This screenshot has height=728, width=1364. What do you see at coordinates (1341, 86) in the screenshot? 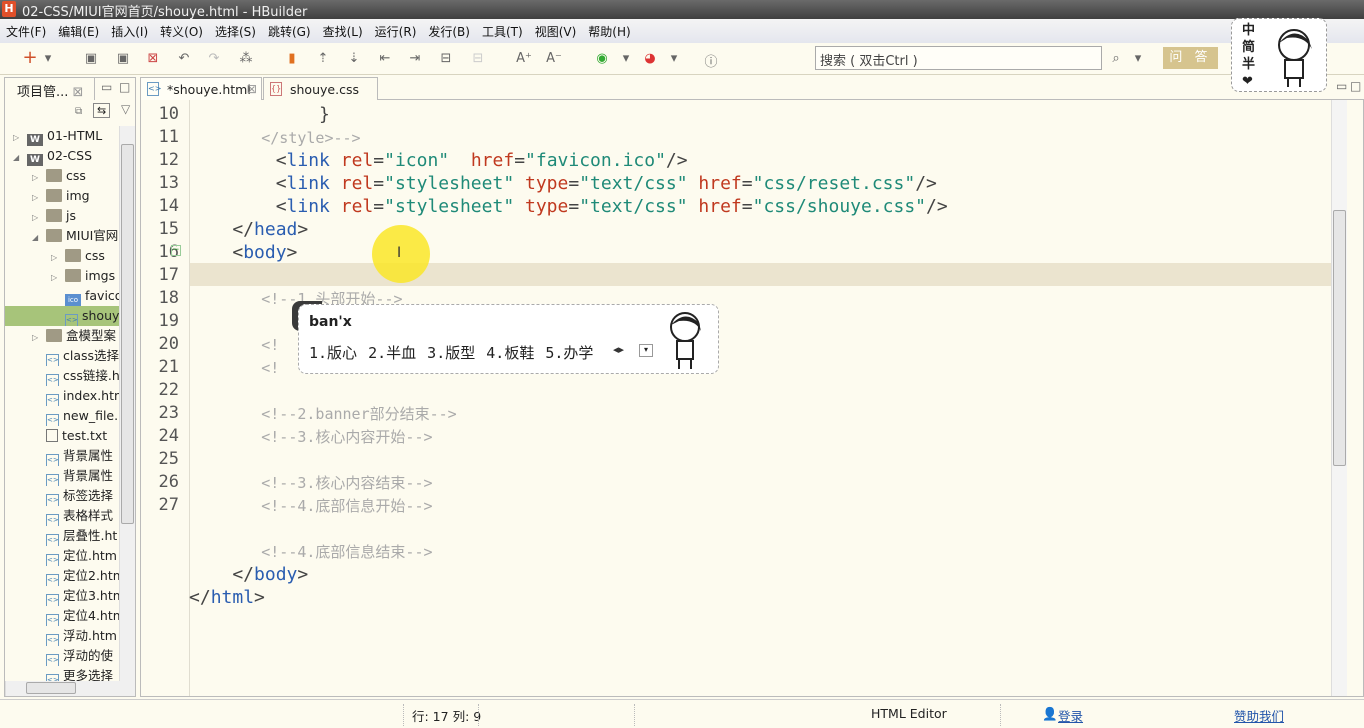
I see `editor-minimize-icon: ▭` at bounding box center [1341, 86].